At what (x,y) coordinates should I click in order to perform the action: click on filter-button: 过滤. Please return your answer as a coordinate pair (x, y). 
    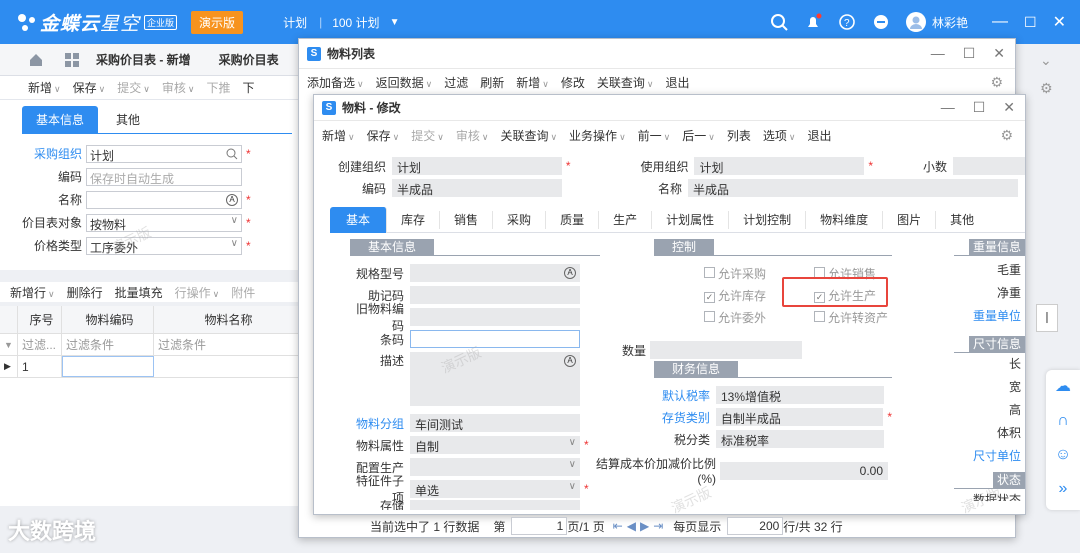
    Looking at the image, I should click on (456, 82).